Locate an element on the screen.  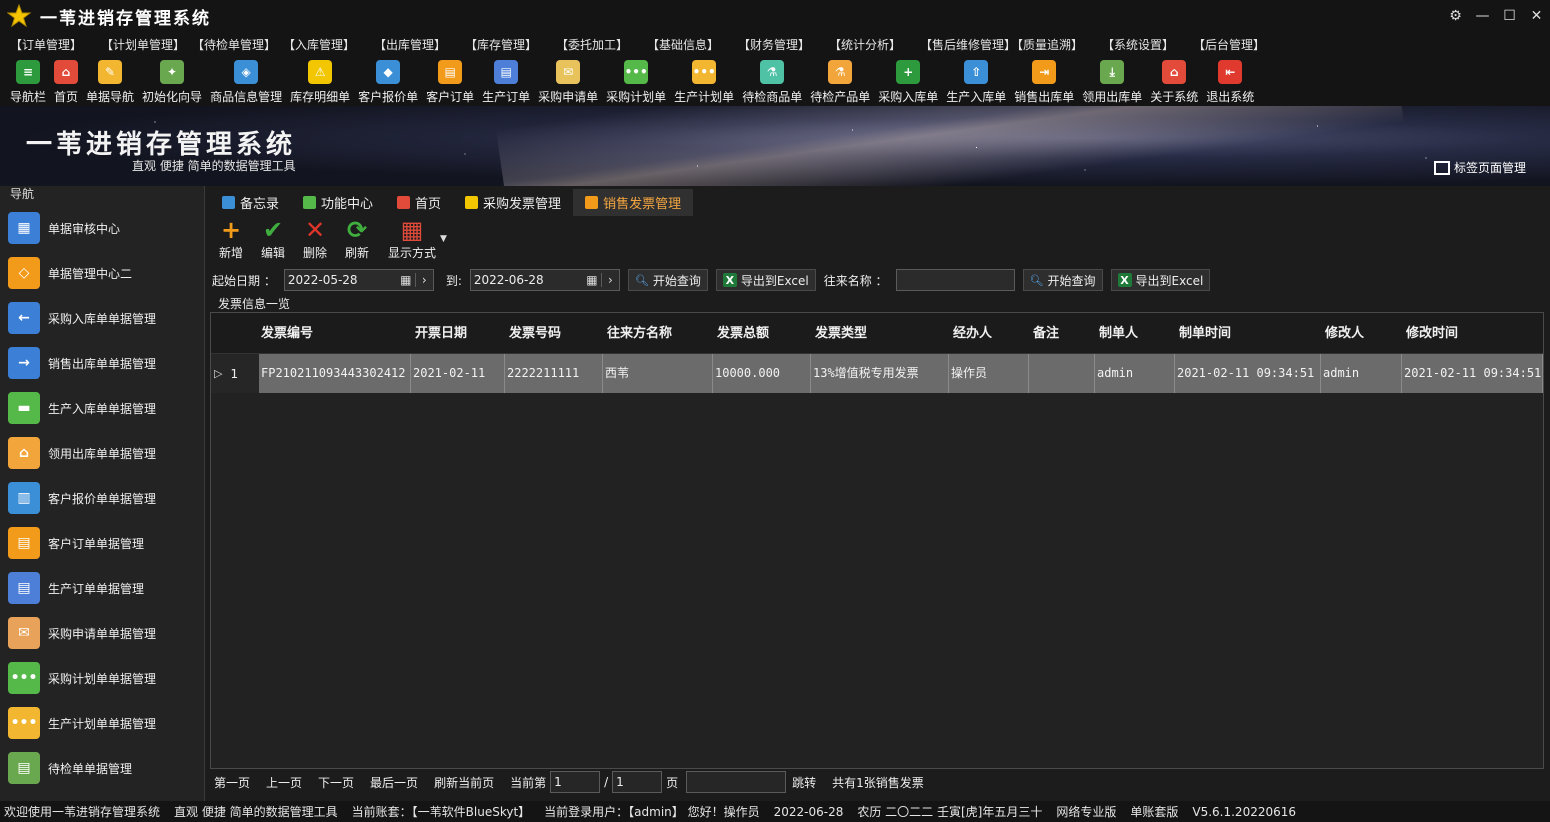
column-header: 发票总额 is located at coordinates (743, 333).